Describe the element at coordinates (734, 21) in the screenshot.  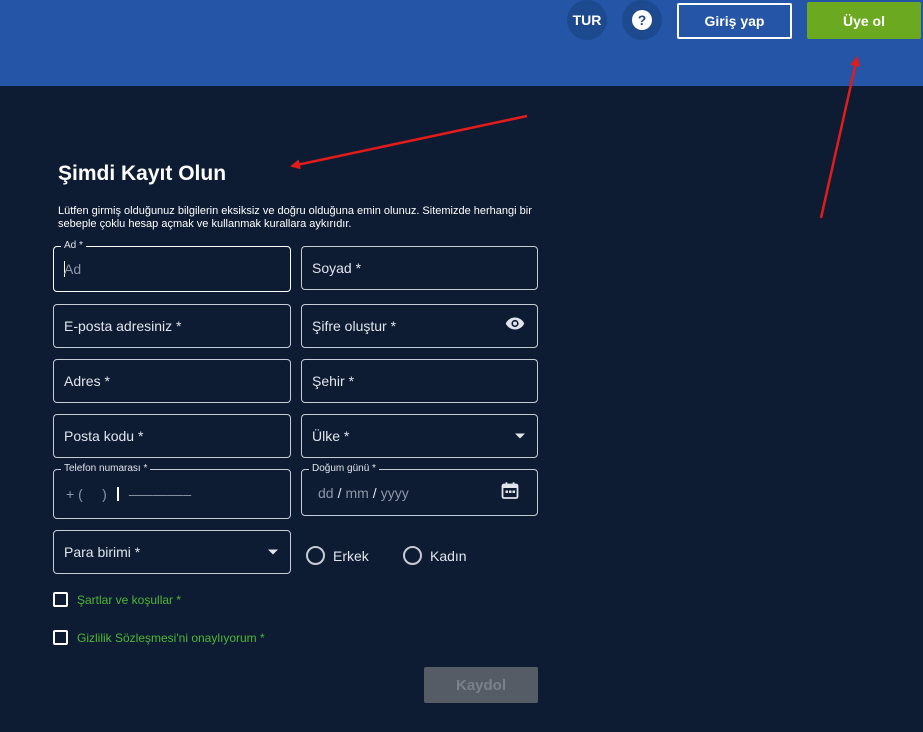
I see `login-button: Giriş yap` at that location.